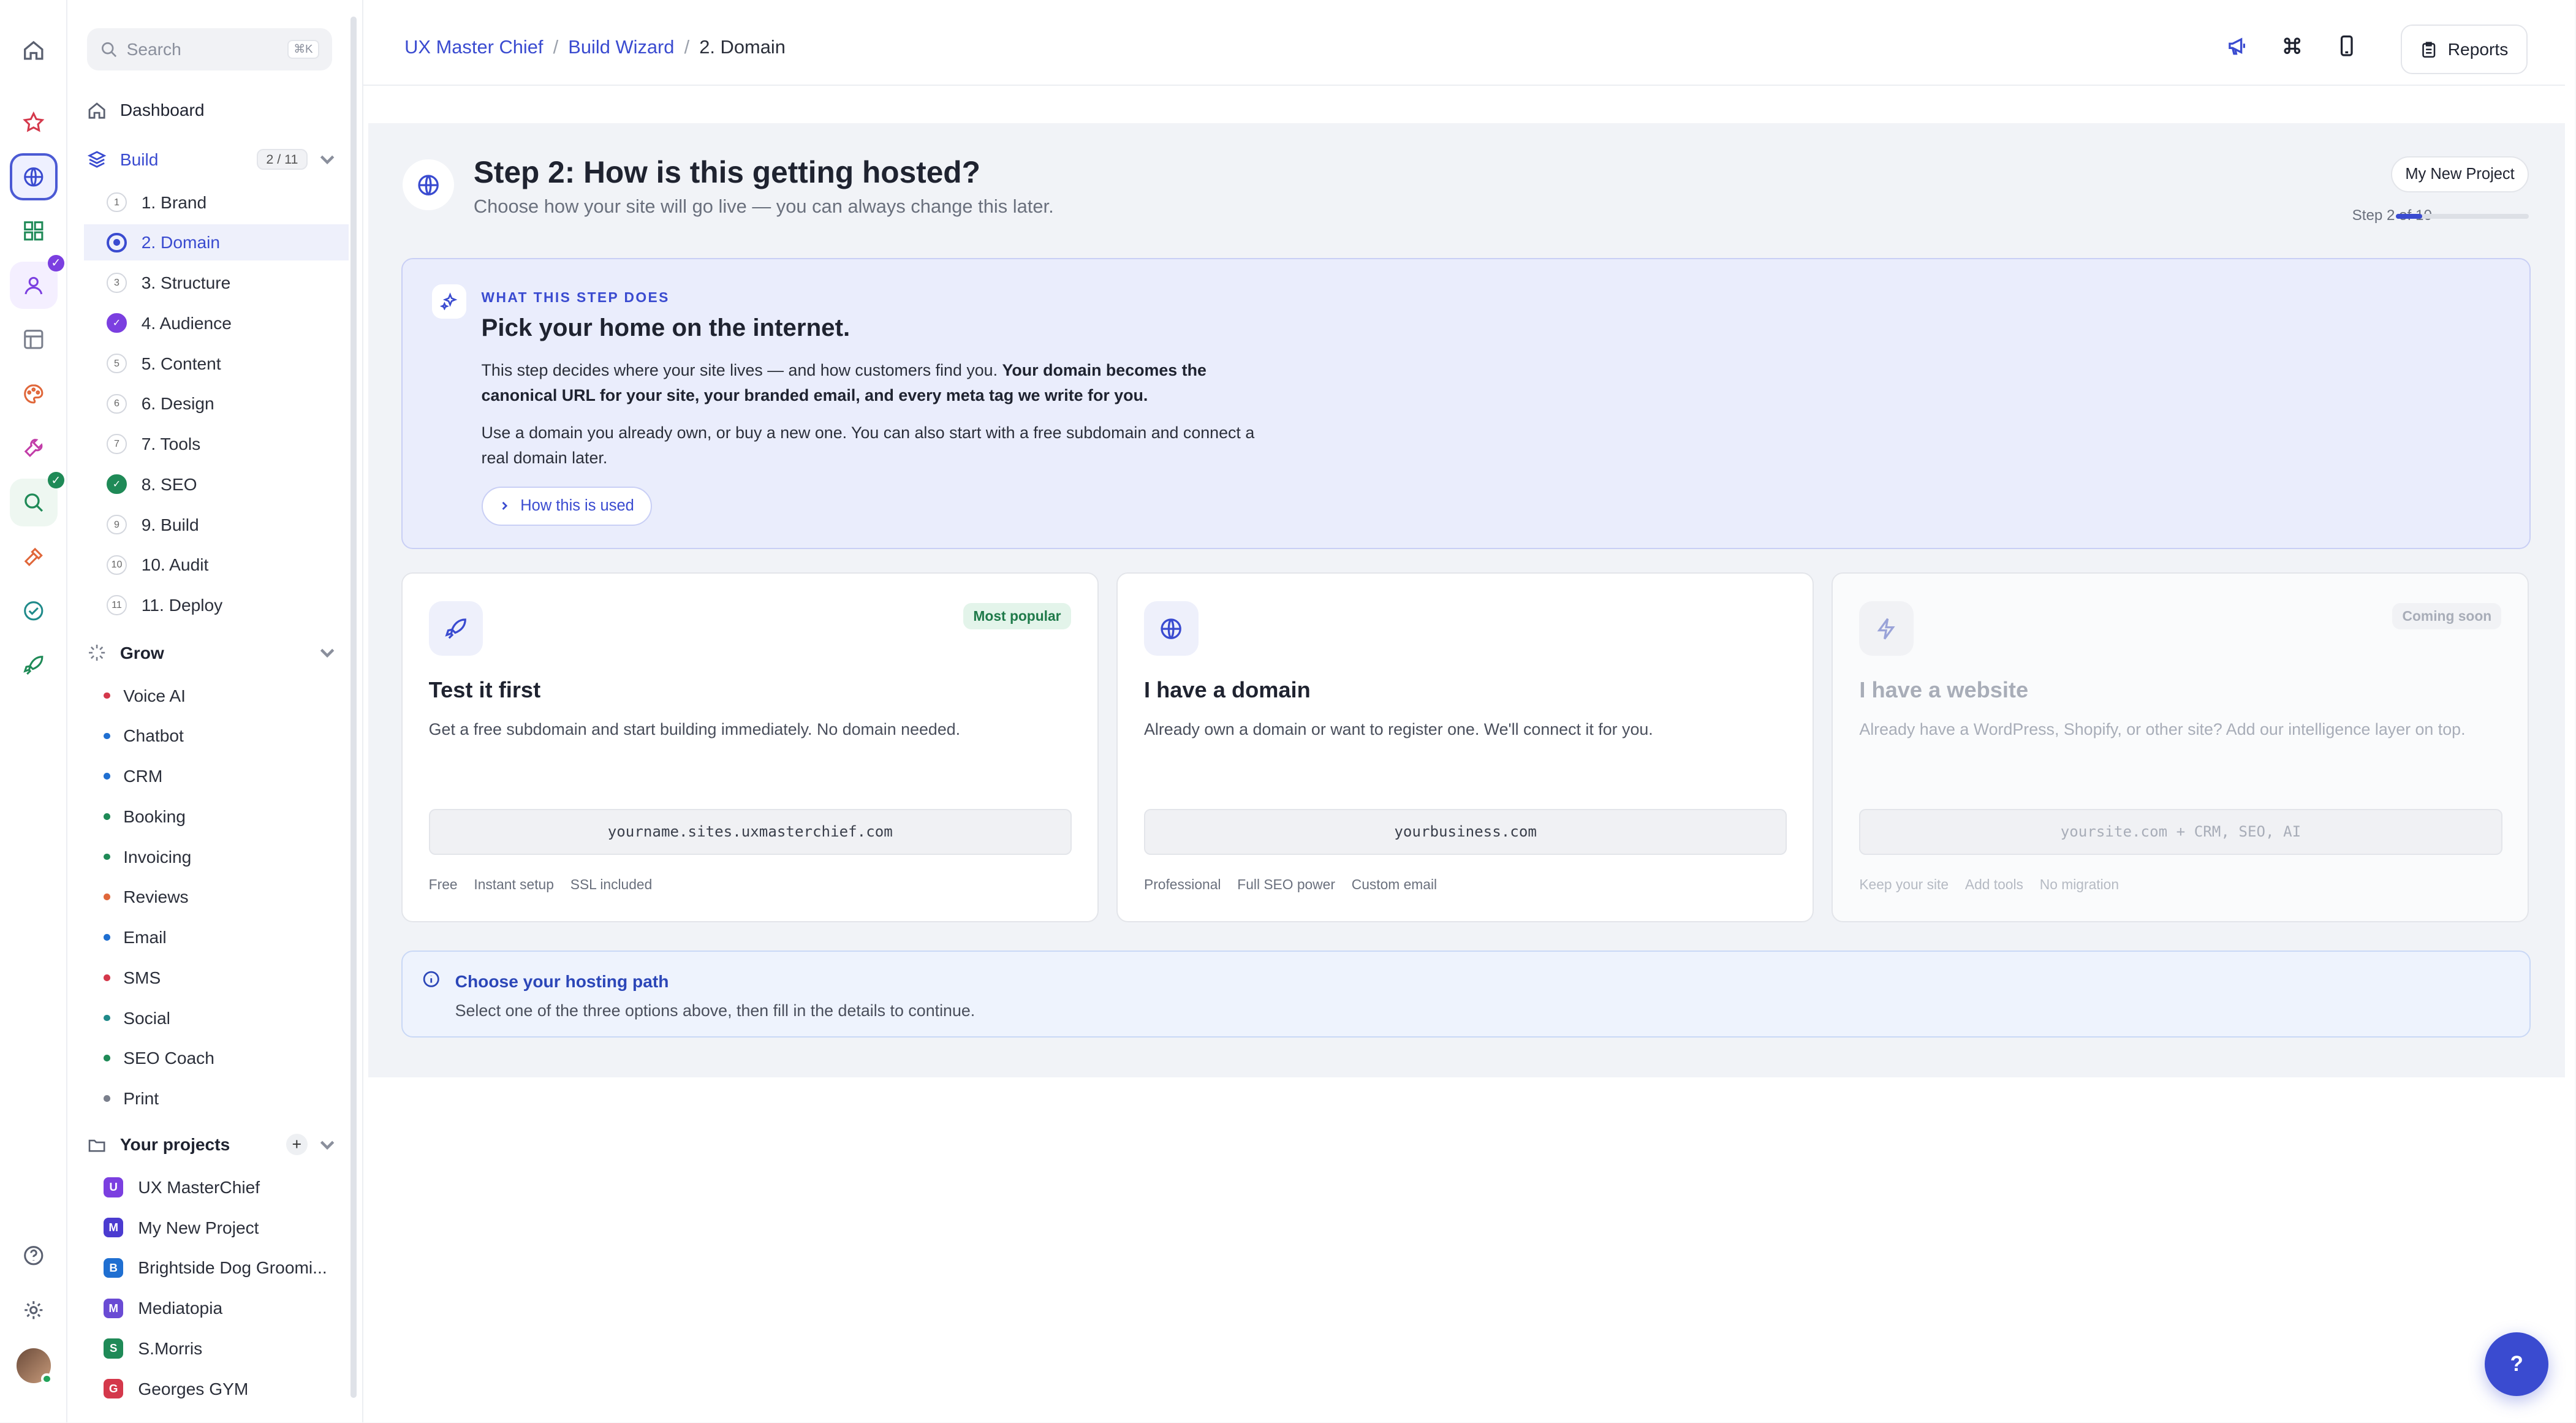  I want to click on sparkle-burst-icon, so click(97, 653).